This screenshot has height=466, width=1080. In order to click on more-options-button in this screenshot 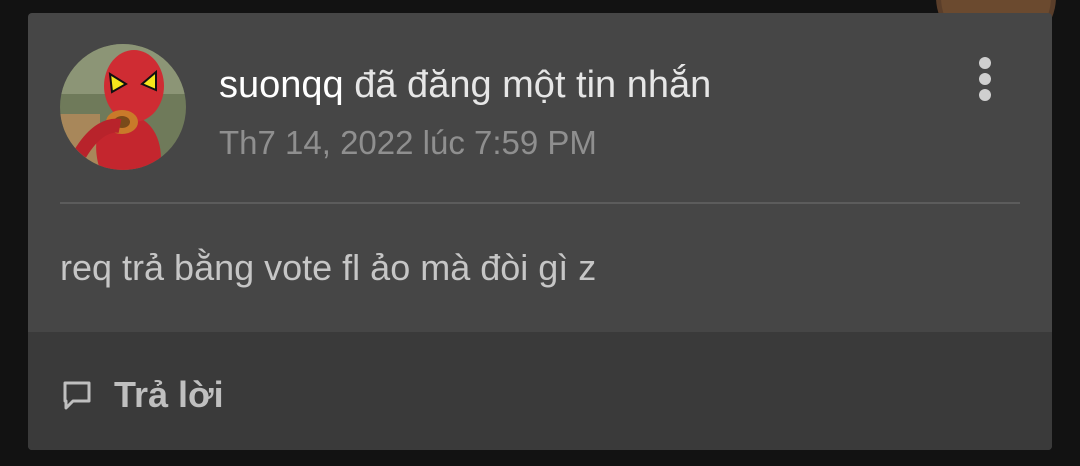, I will do `click(985, 79)`.